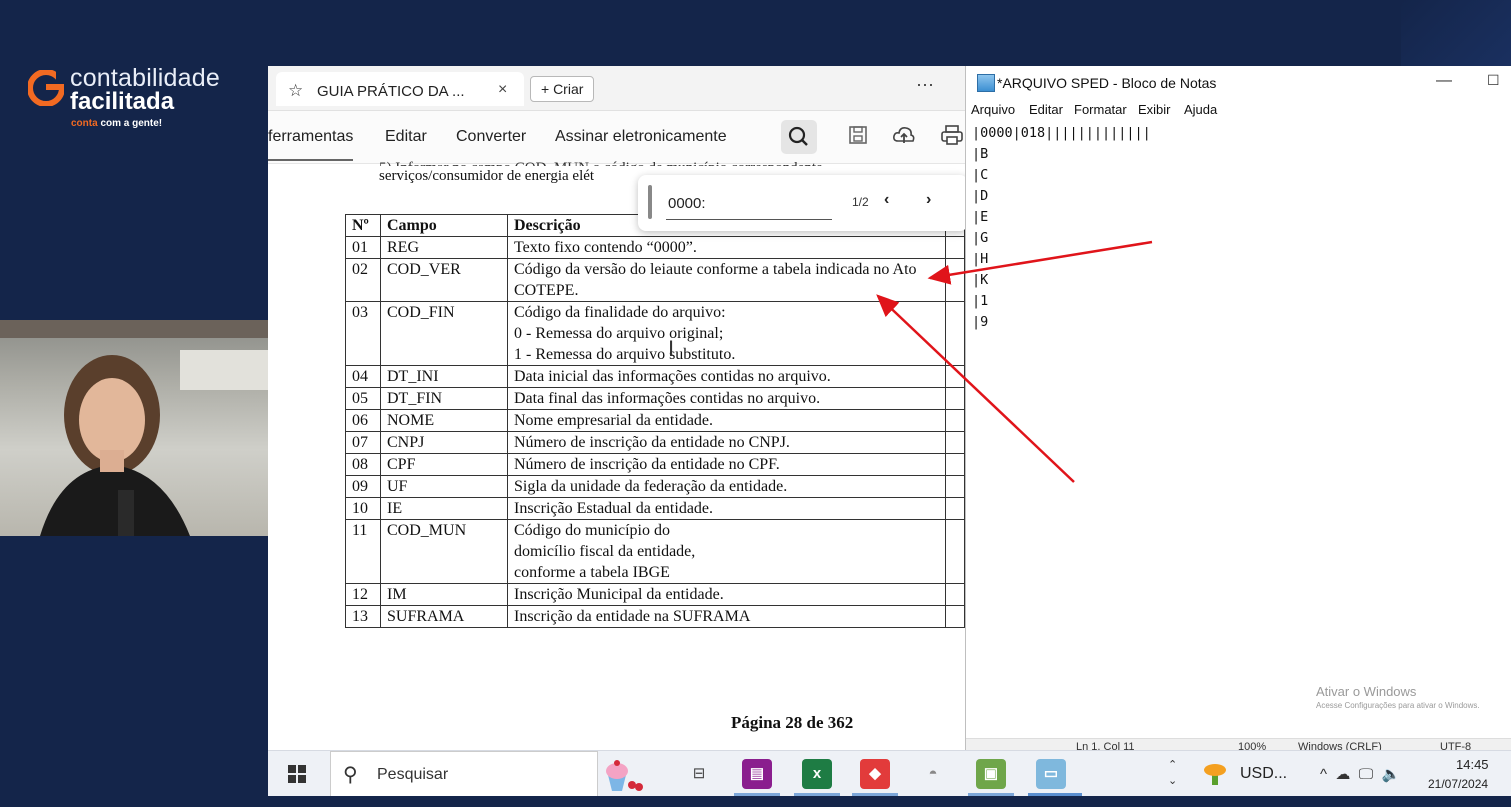 The width and height of the screenshot is (1511, 807). I want to click on tab-editar: Editar, so click(406, 137).